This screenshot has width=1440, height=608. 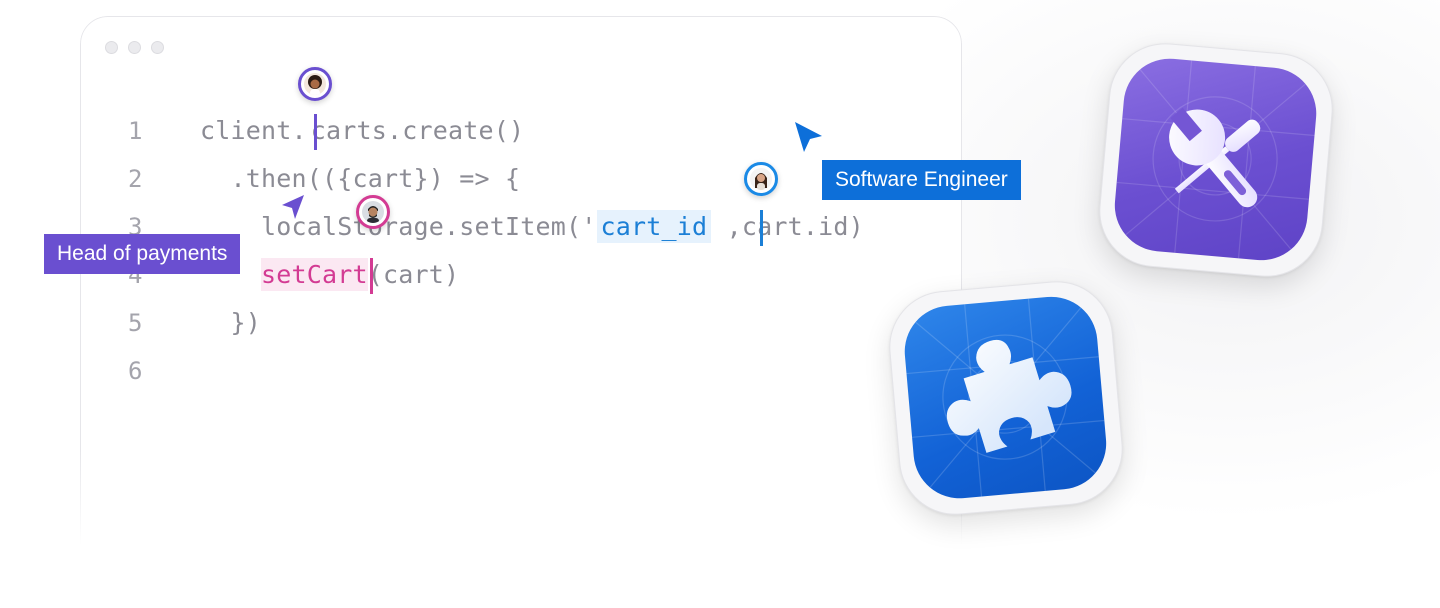 What do you see at coordinates (111, 47) in the screenshot?
I see `close-window-button` at bounding box center [111, 47].